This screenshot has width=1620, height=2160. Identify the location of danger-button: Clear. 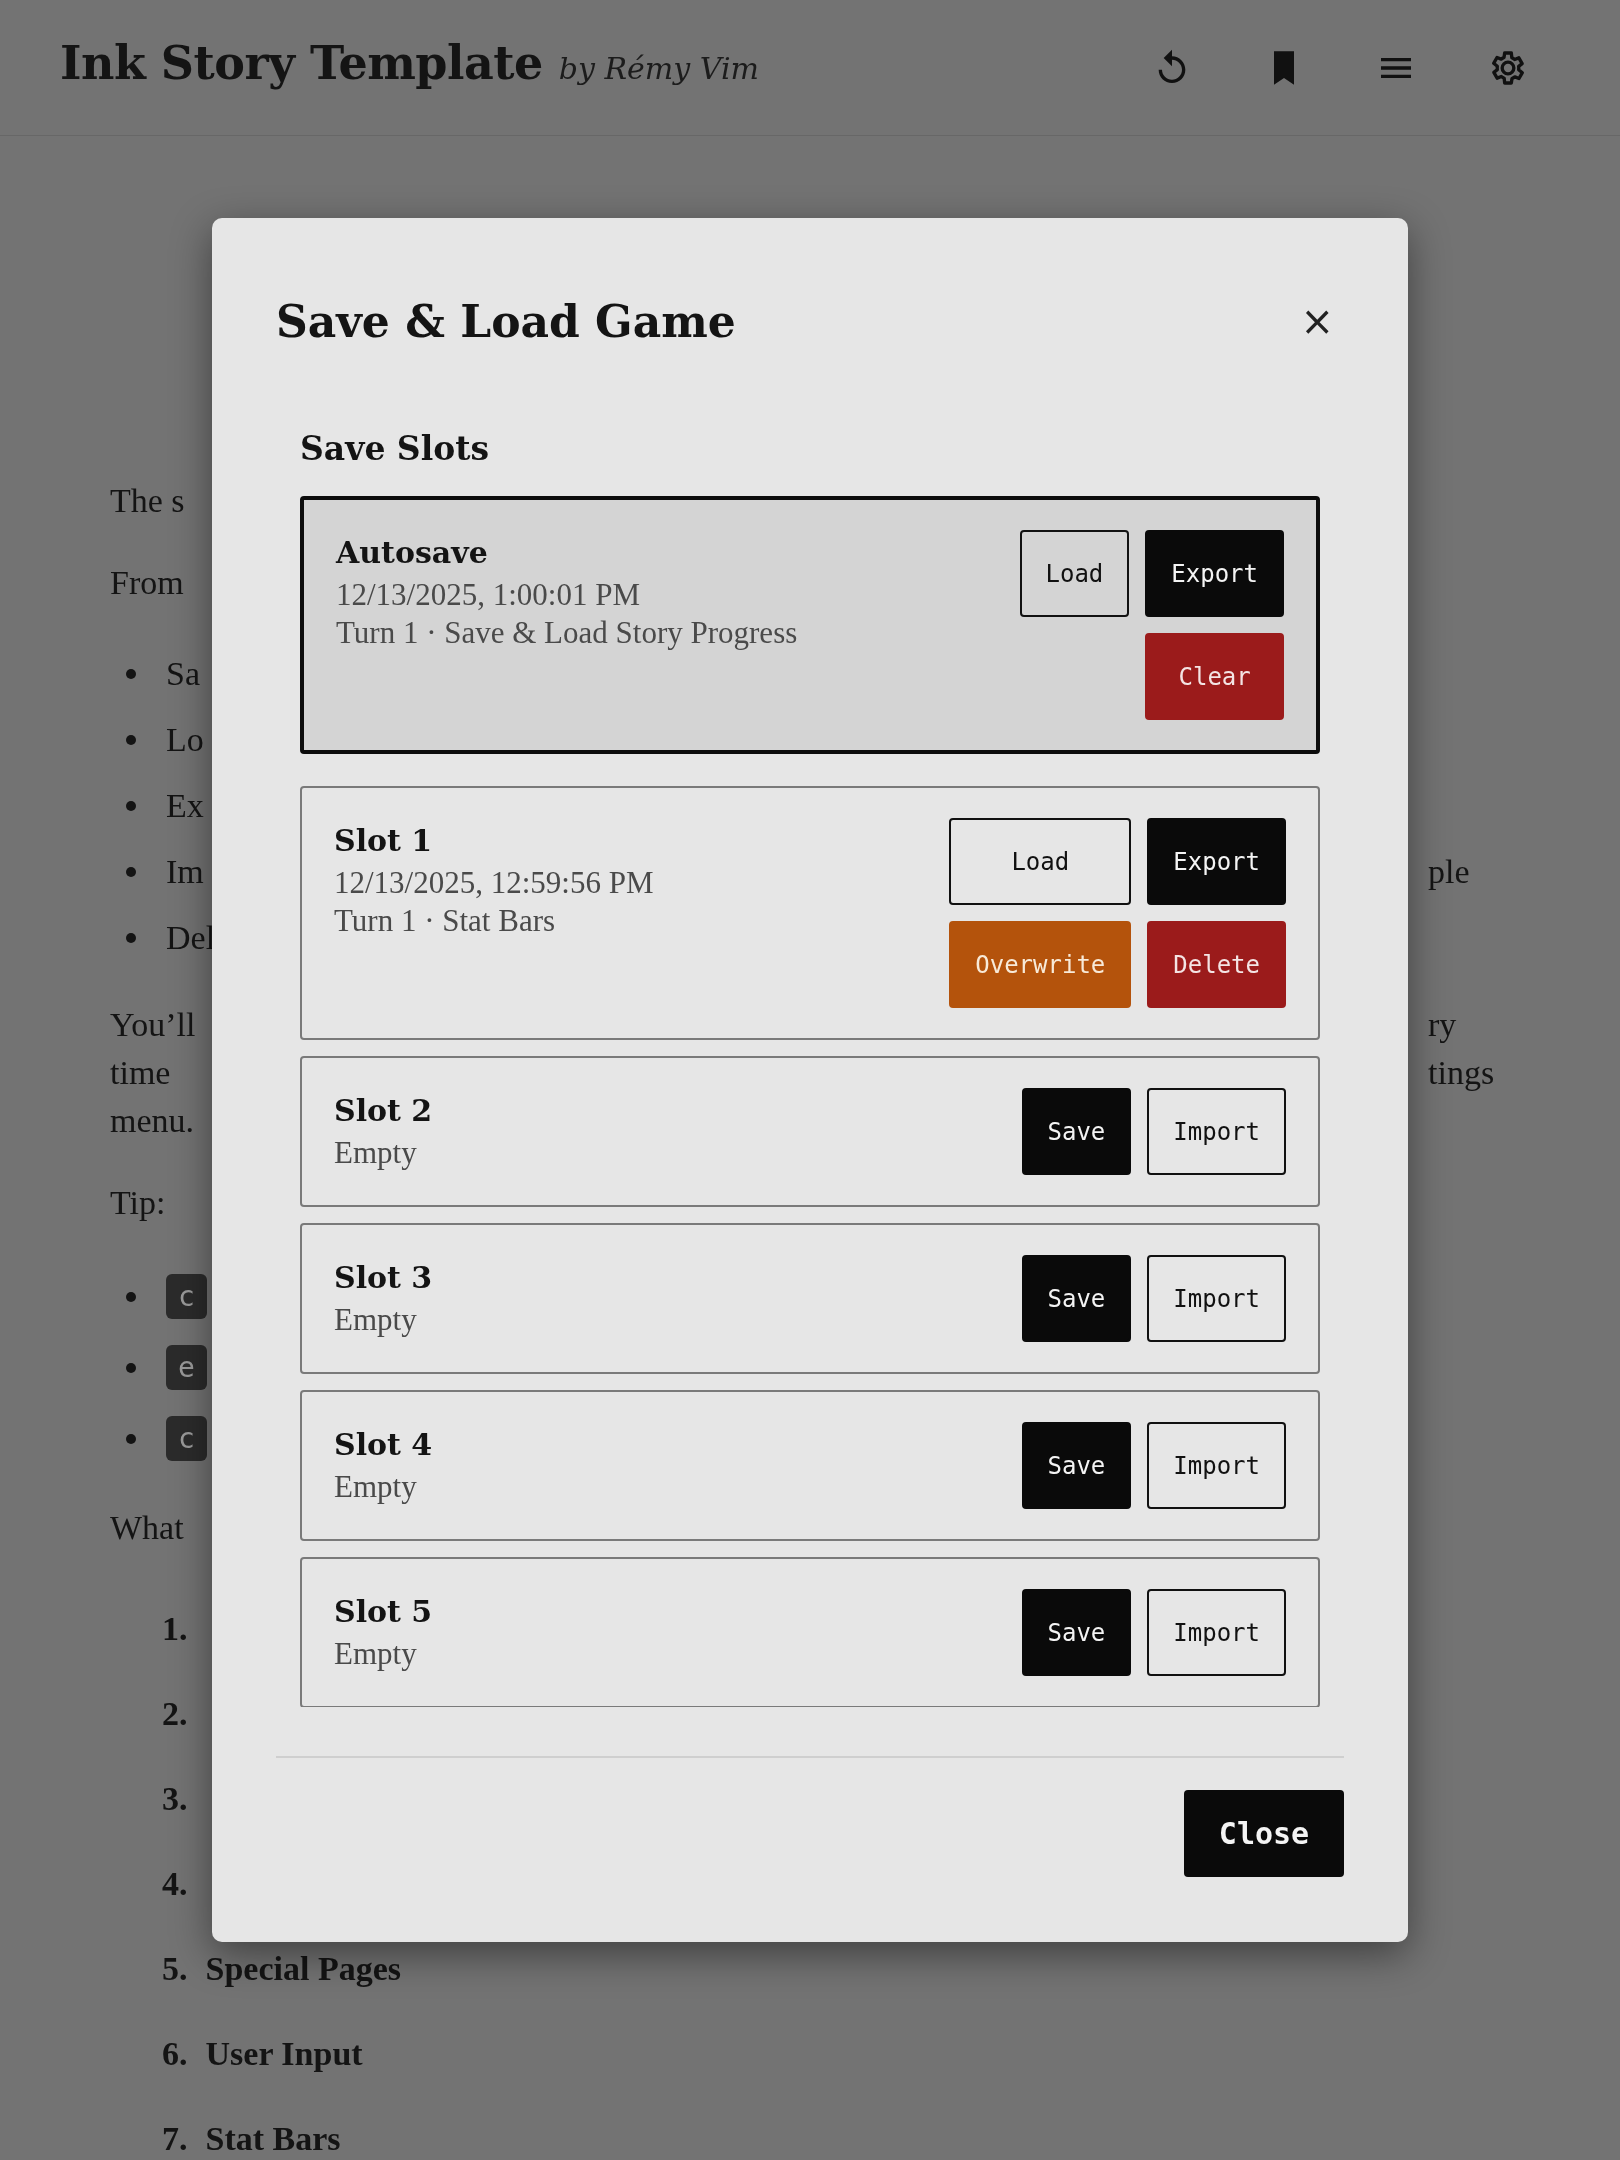
(1214, 676).